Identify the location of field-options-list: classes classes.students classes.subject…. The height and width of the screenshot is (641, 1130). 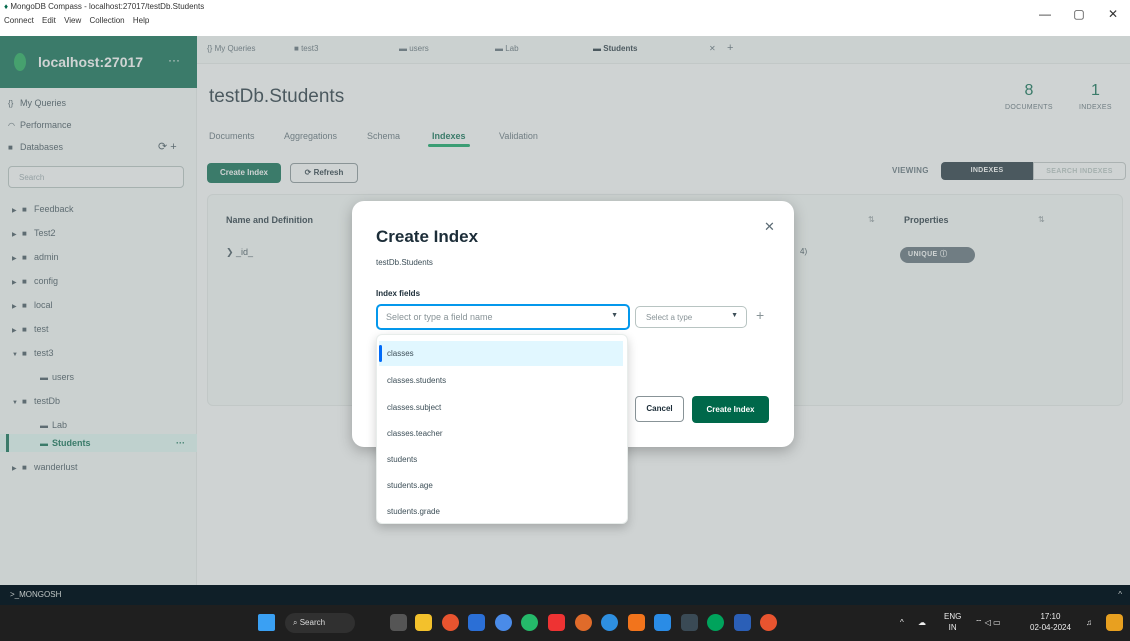
(502, 429).